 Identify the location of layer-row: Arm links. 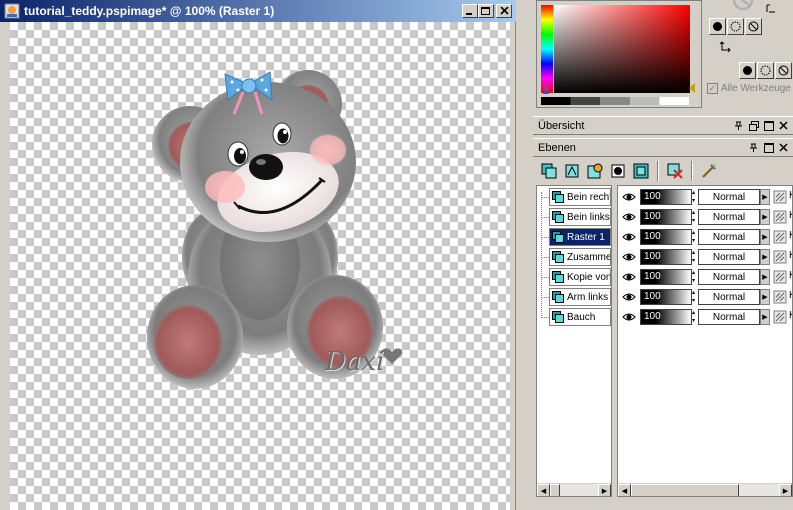
(574, 297).